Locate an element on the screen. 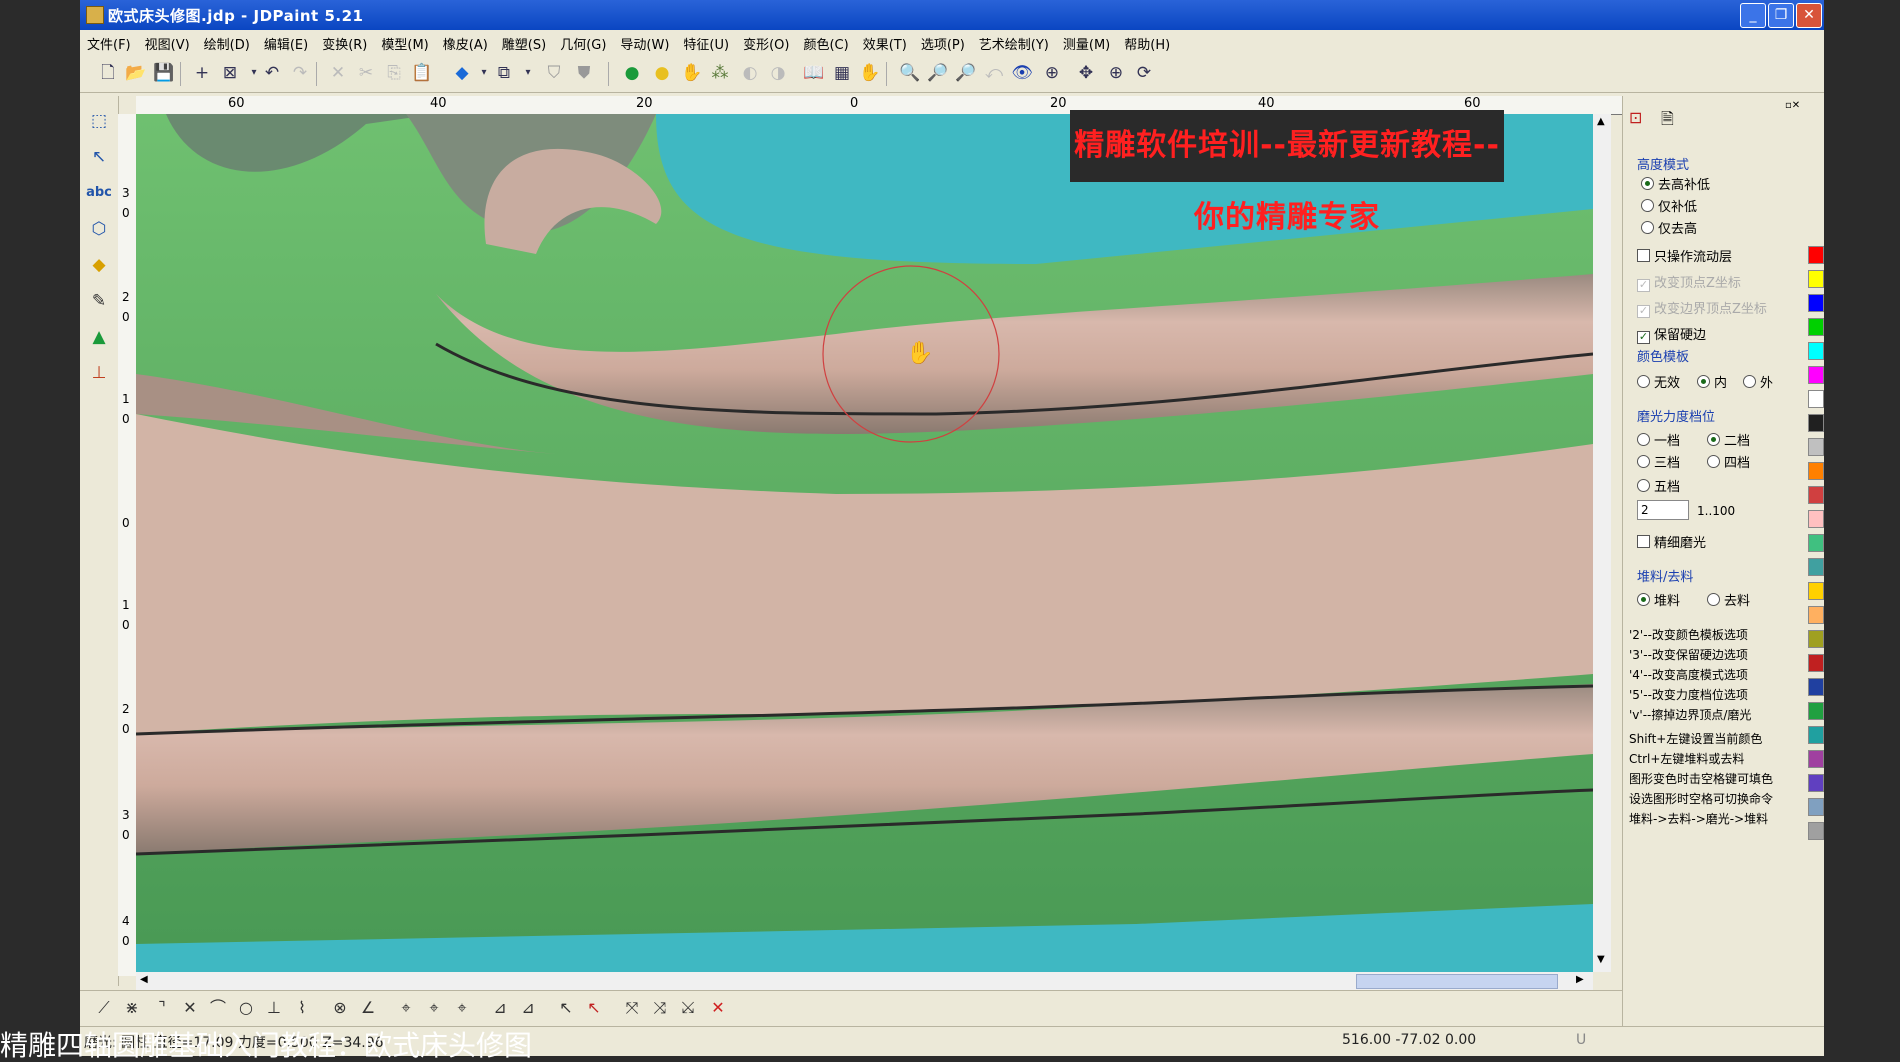 The width and height of the screenshot is (1900, 1062). level-value-input is located at coordinates (1663, 510).